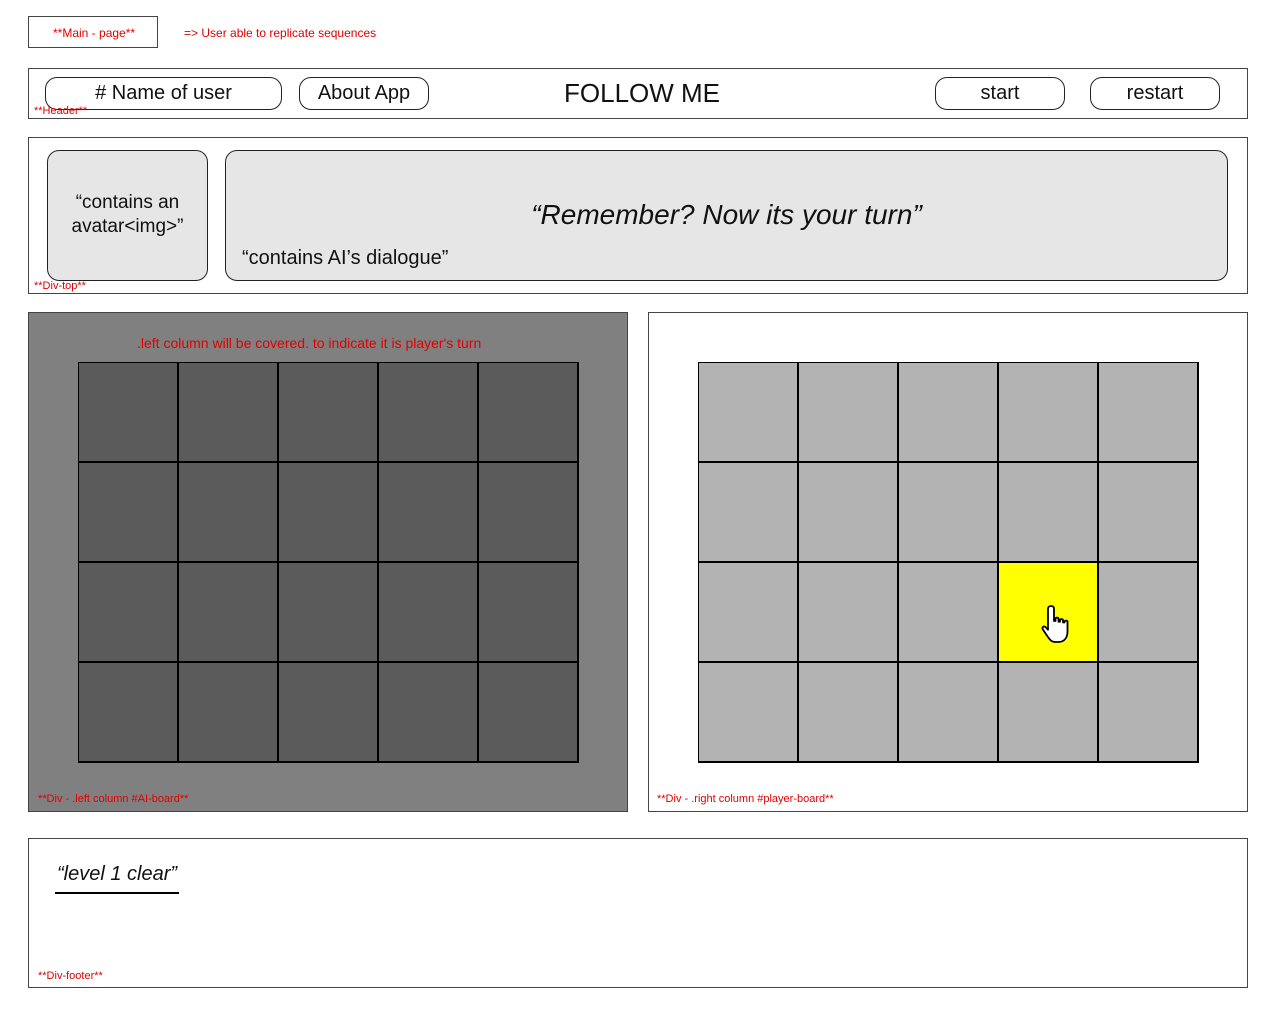 This screenshot has width=1280, height=1024. I want to click on avatar-panel: “contains an avatar<img>”, so click(127, 215).